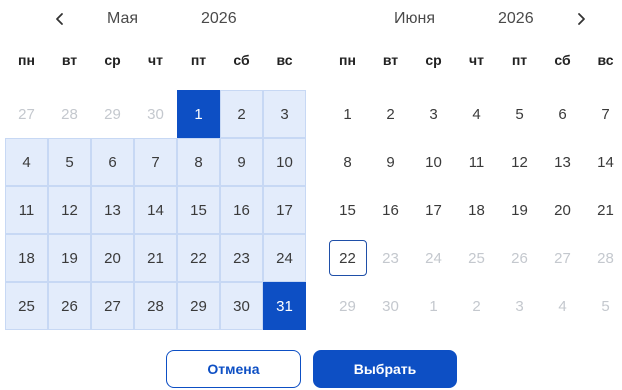 The width and height of the screenshot is (622, 390). I want to click on week-row: 27 28 29 30 1 2 3, so click(155, 114).